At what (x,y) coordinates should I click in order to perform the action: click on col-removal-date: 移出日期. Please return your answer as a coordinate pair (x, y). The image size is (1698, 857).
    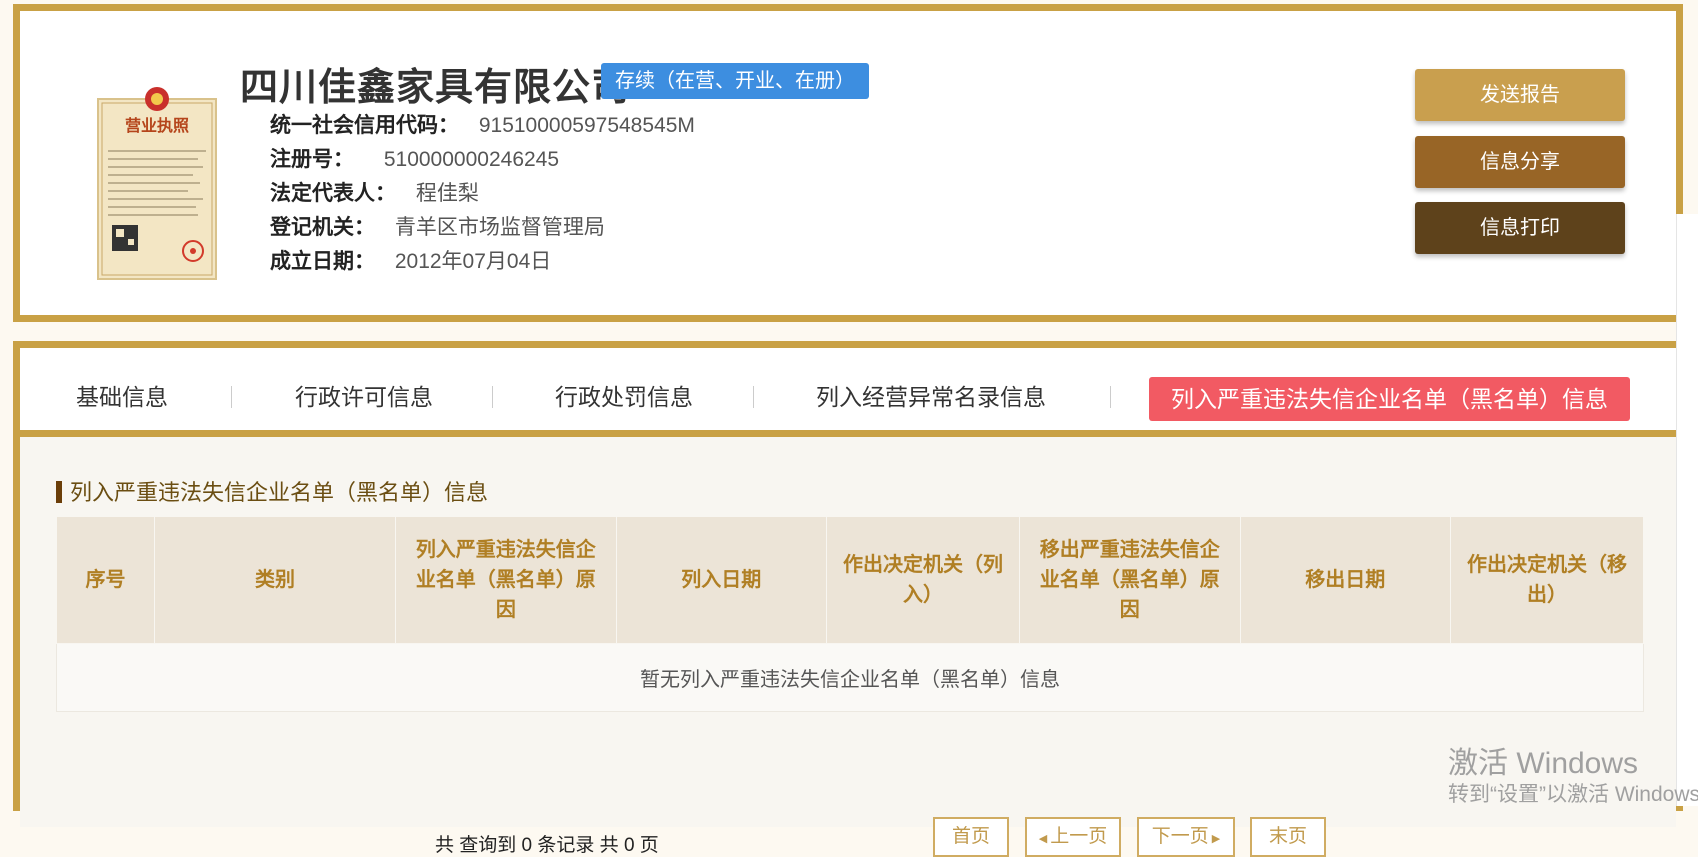
    Looking at the image, I should click on (1345, 580).